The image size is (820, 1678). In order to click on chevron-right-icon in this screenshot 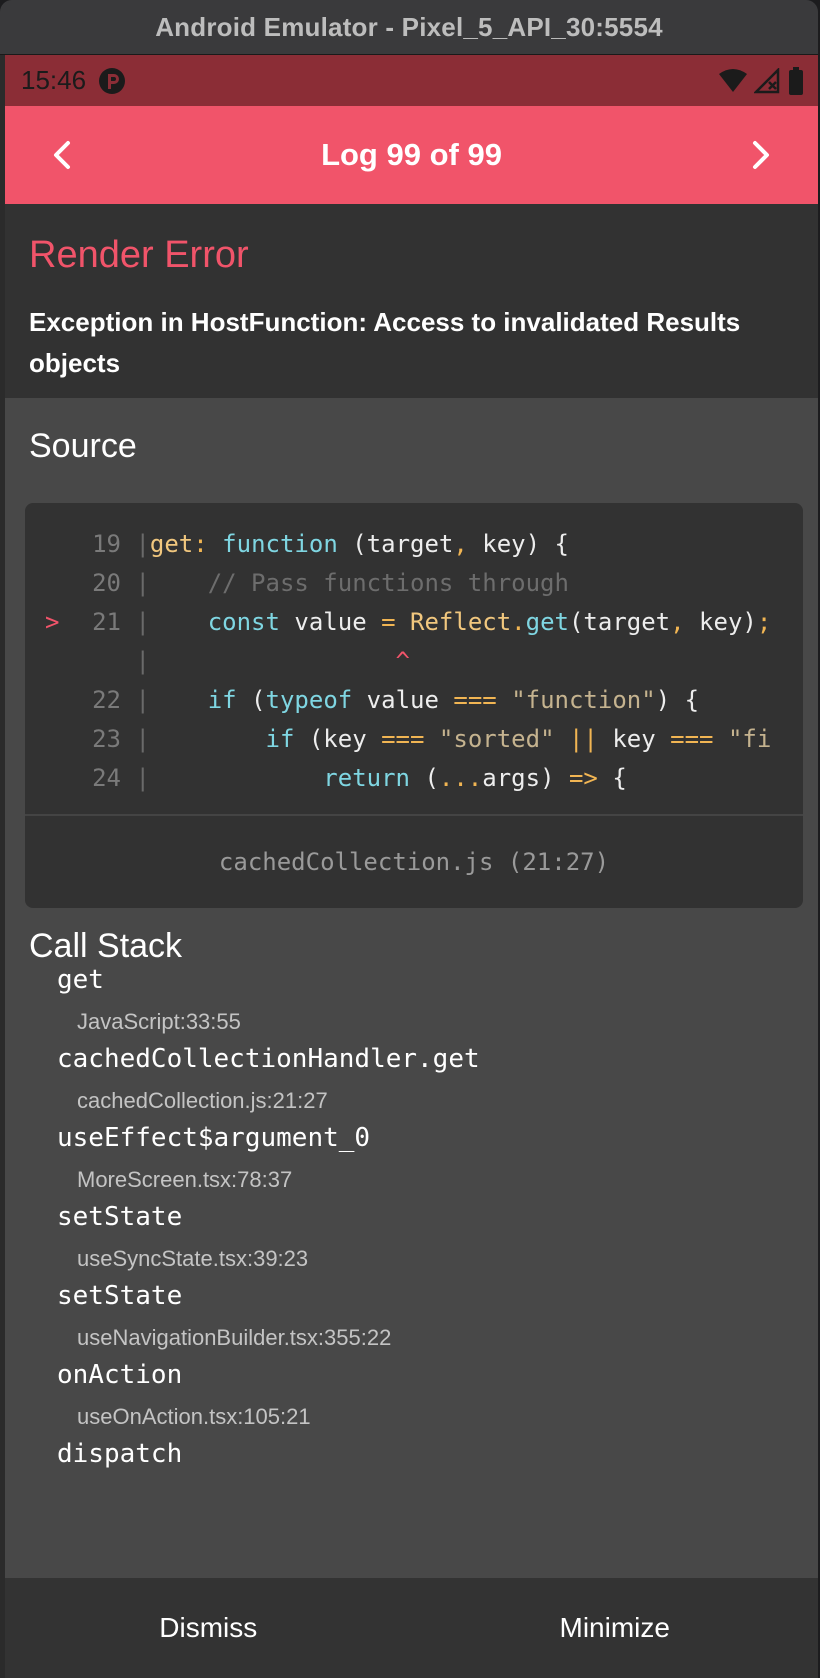, I will do `click(761, 155)`.